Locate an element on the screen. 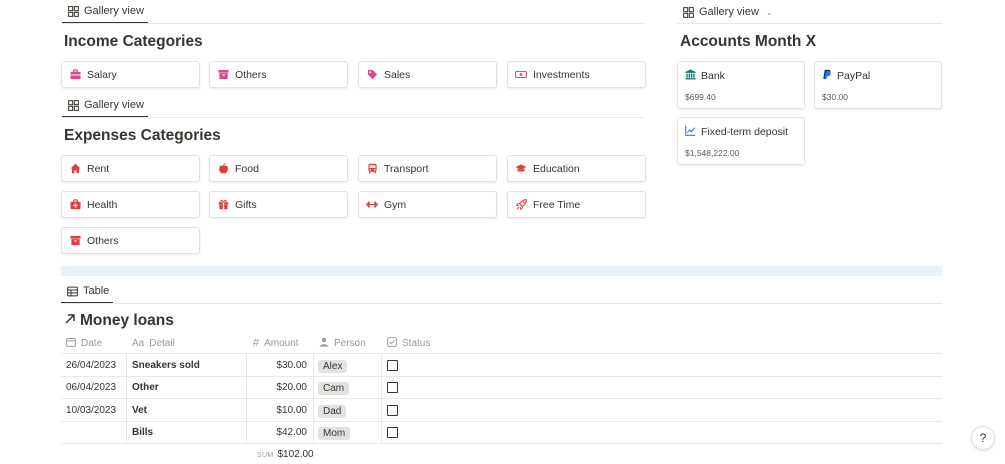 This screenshot has width=1005, height=464. account-value: $699.40 is located at coordinates (700, 97).